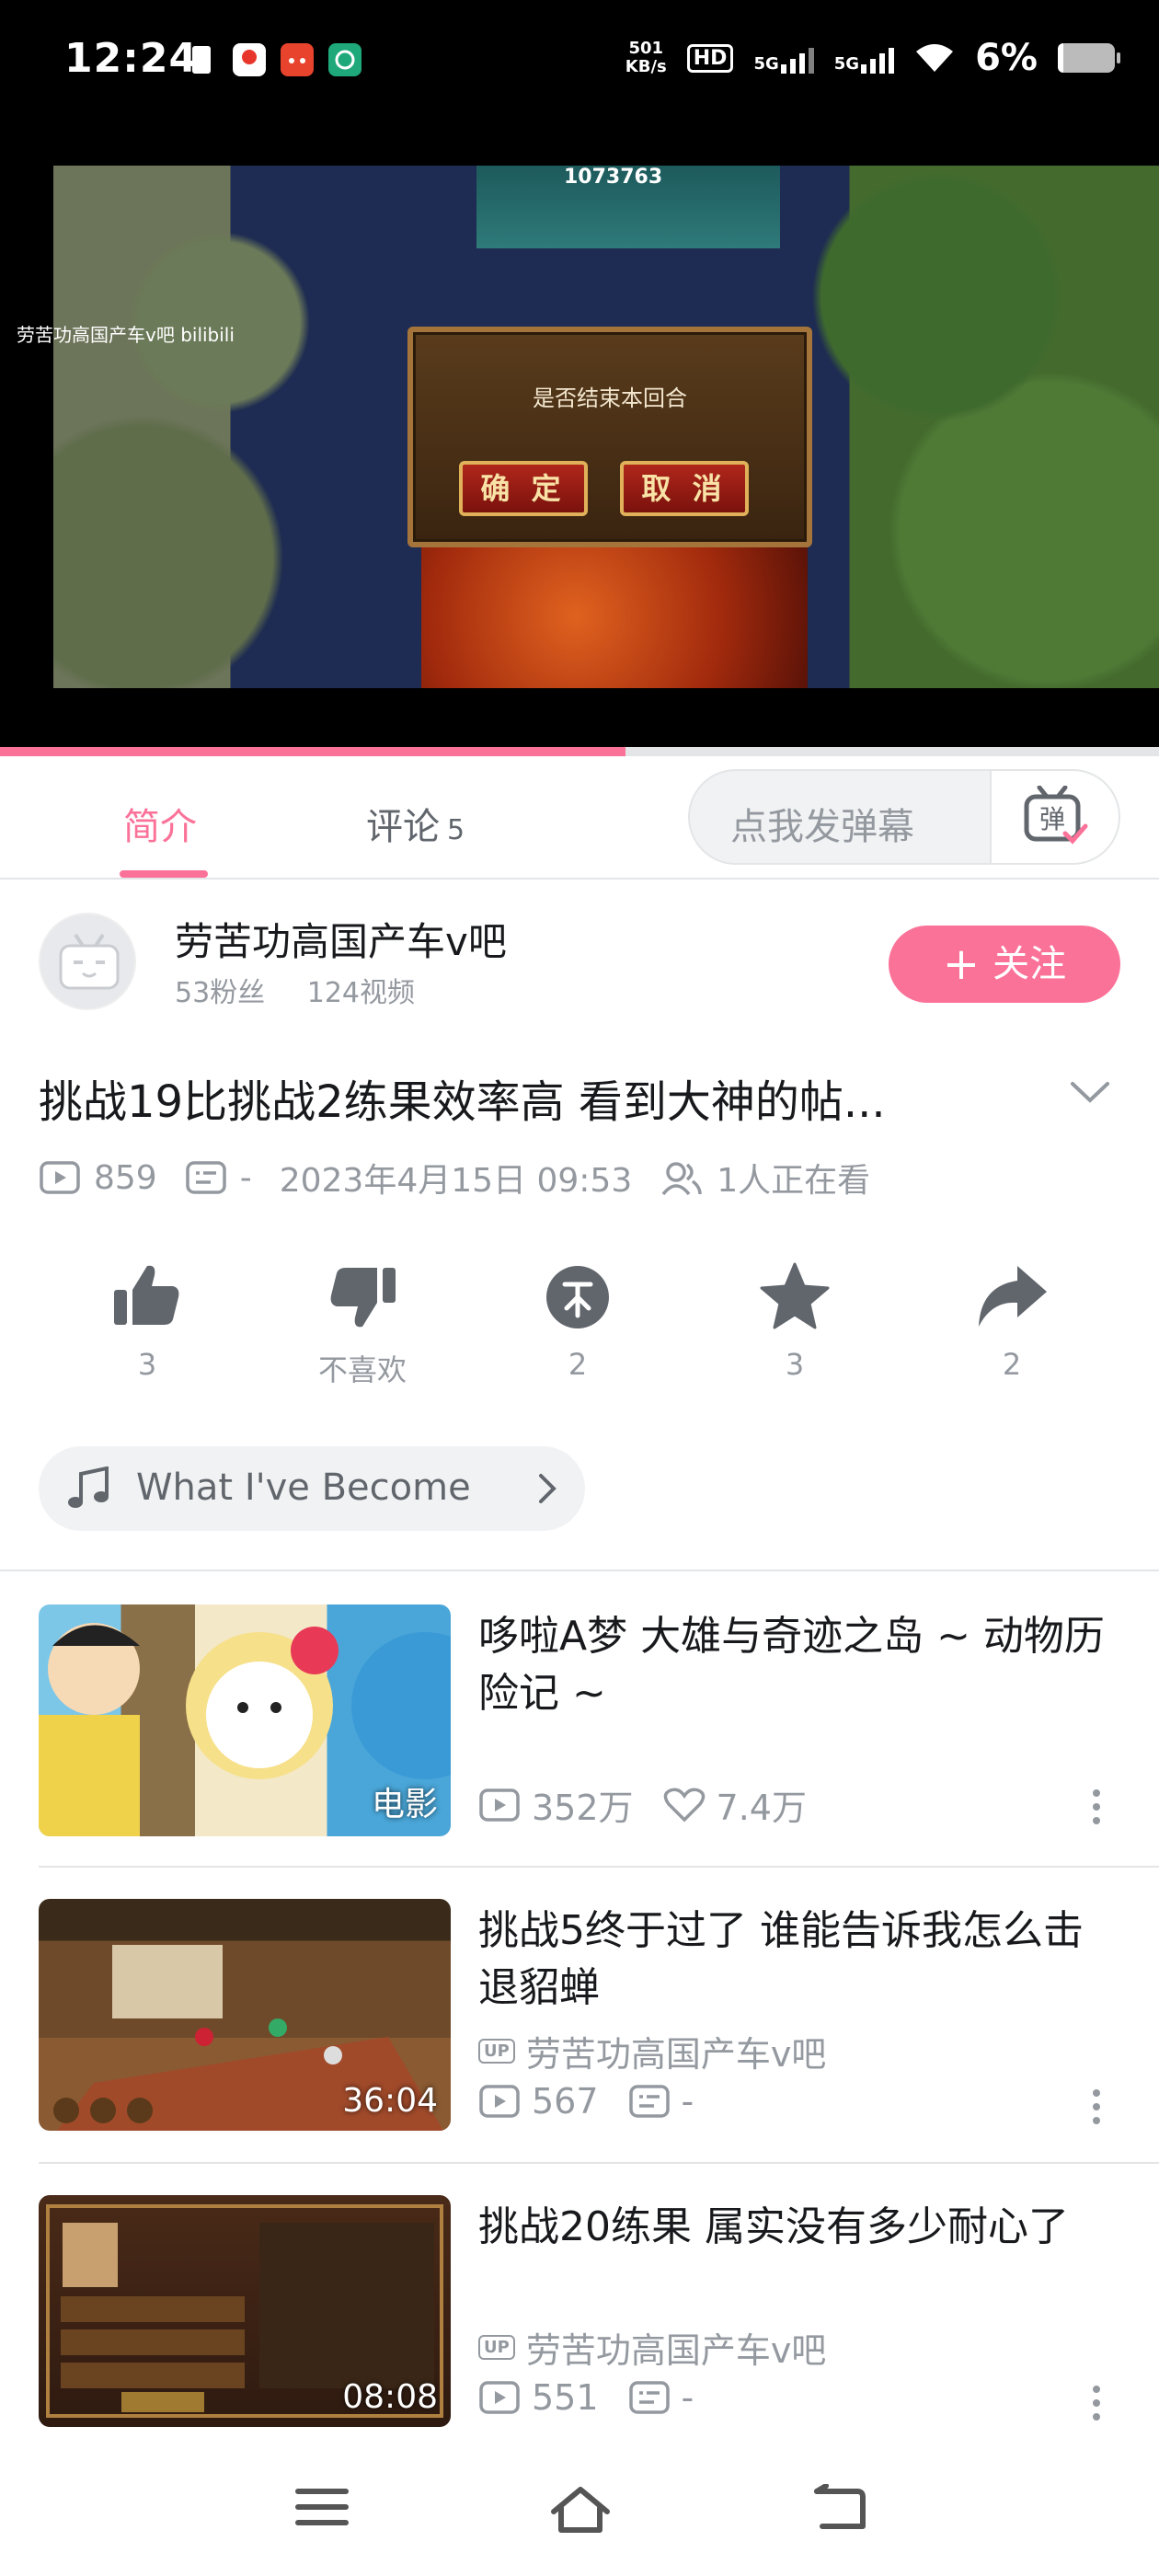 The image size is (1159, 2576). I want to click on action-bar: 3 不喜欢 2 3 2, so click(579, 1331).